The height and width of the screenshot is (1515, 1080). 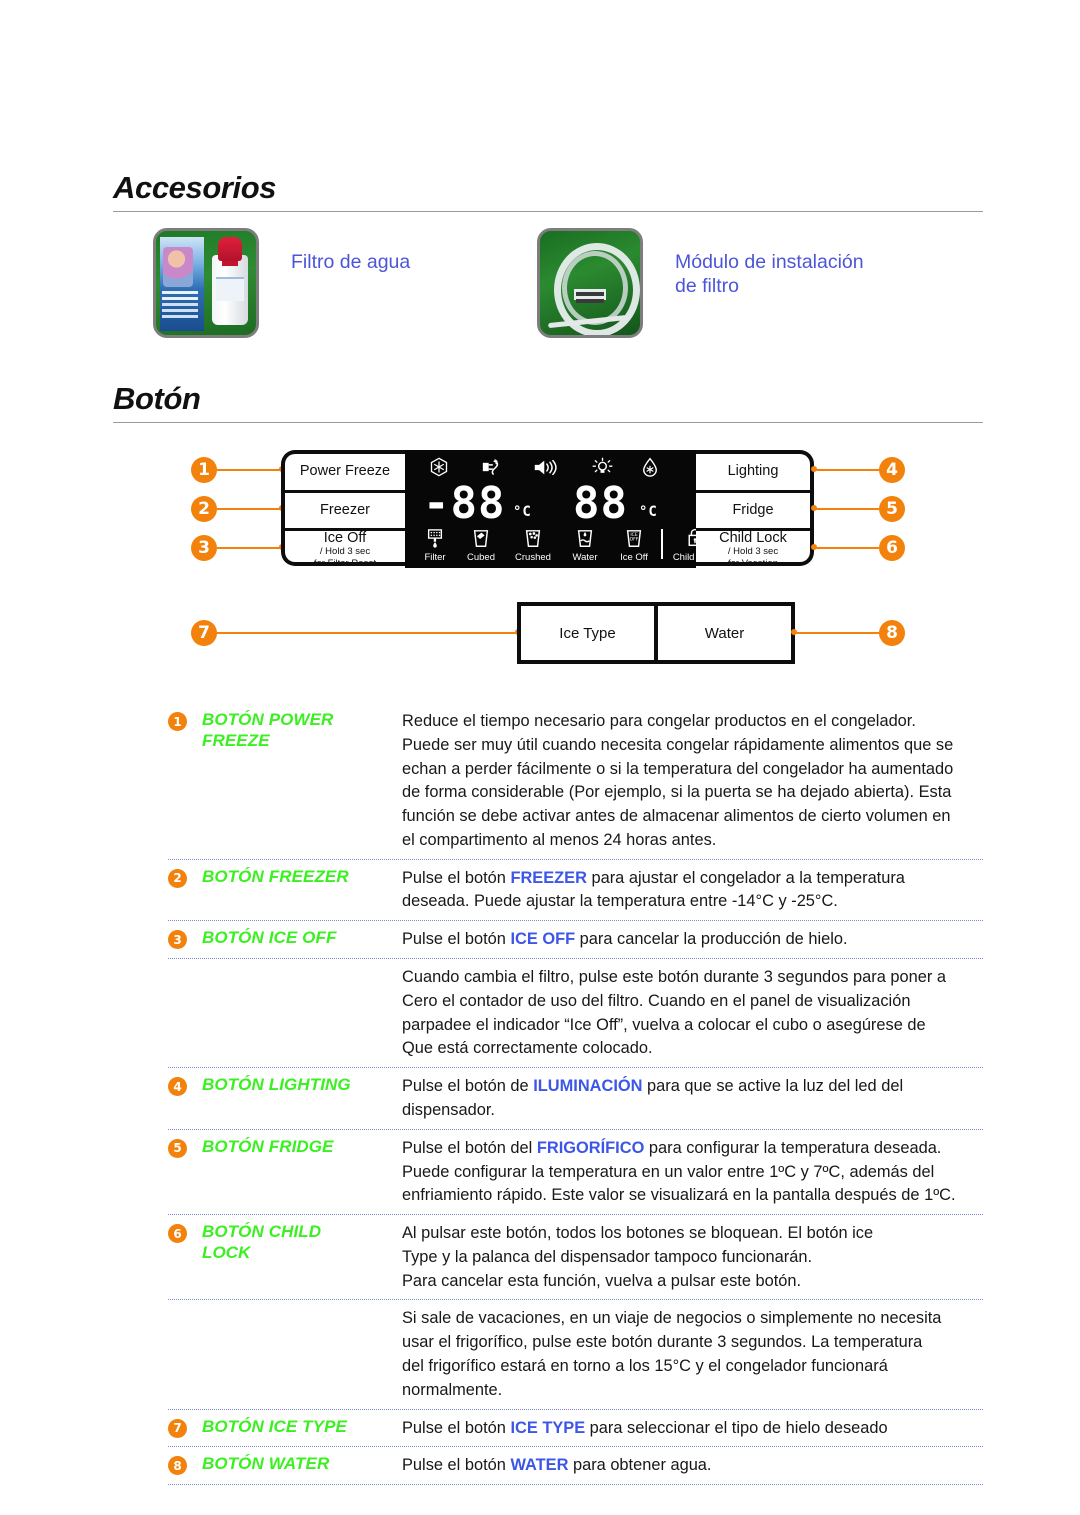 I want to click on row-button-label: BOTÓN ICE TYPE, so click(x=302, y=1429).